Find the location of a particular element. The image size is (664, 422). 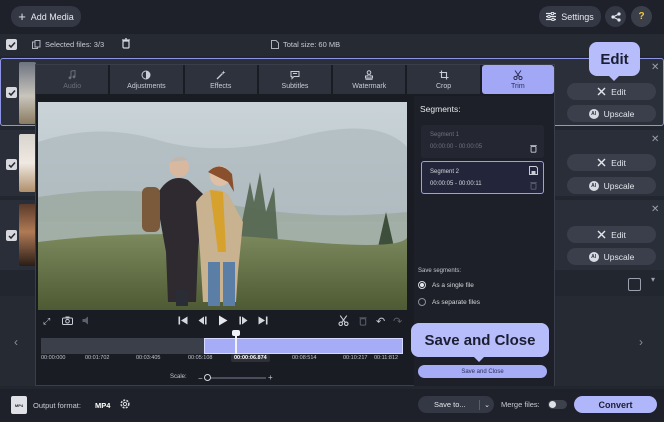

save-and-close-label: Save and Close is located at coordinates (482, 371).